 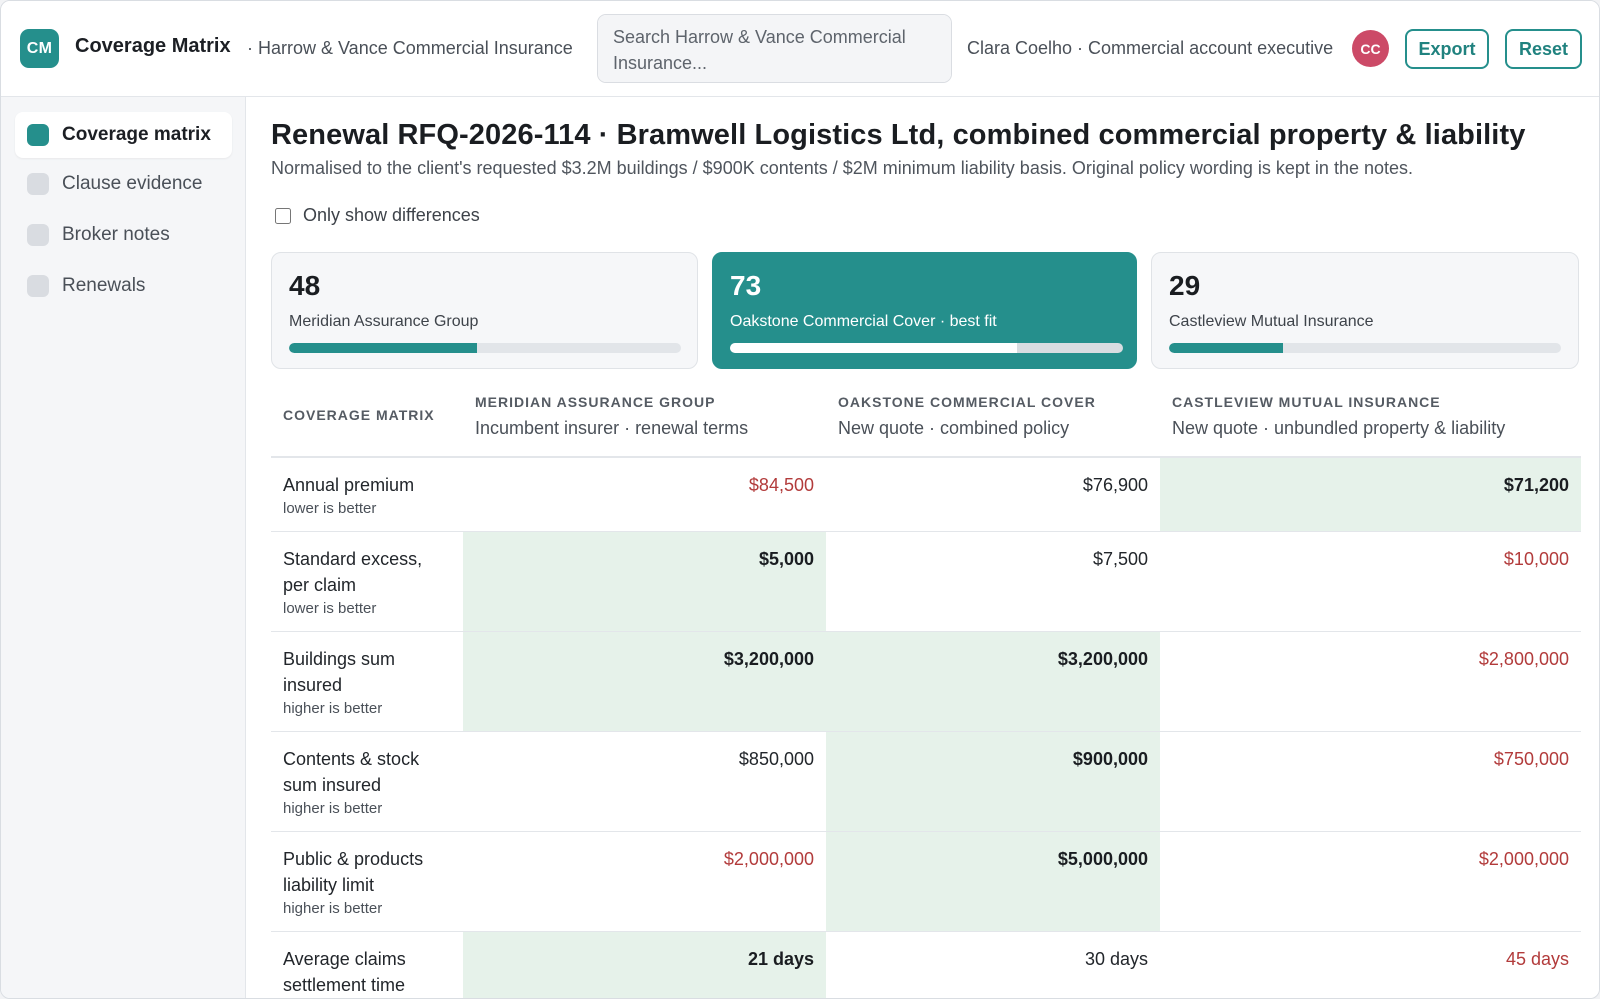 What do you see at coordinates (595, 402) in the screenshot?
I see `column-header-label: Meridian Assurance Group` at bounding box center [595, 402].